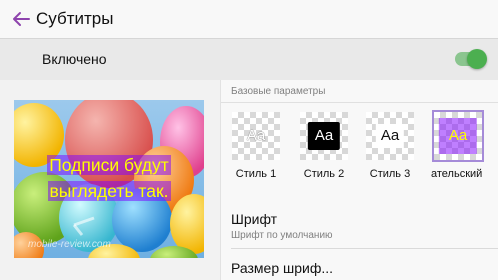  I want to click on style-option-custom: Aa ательский, so click(458, 145).